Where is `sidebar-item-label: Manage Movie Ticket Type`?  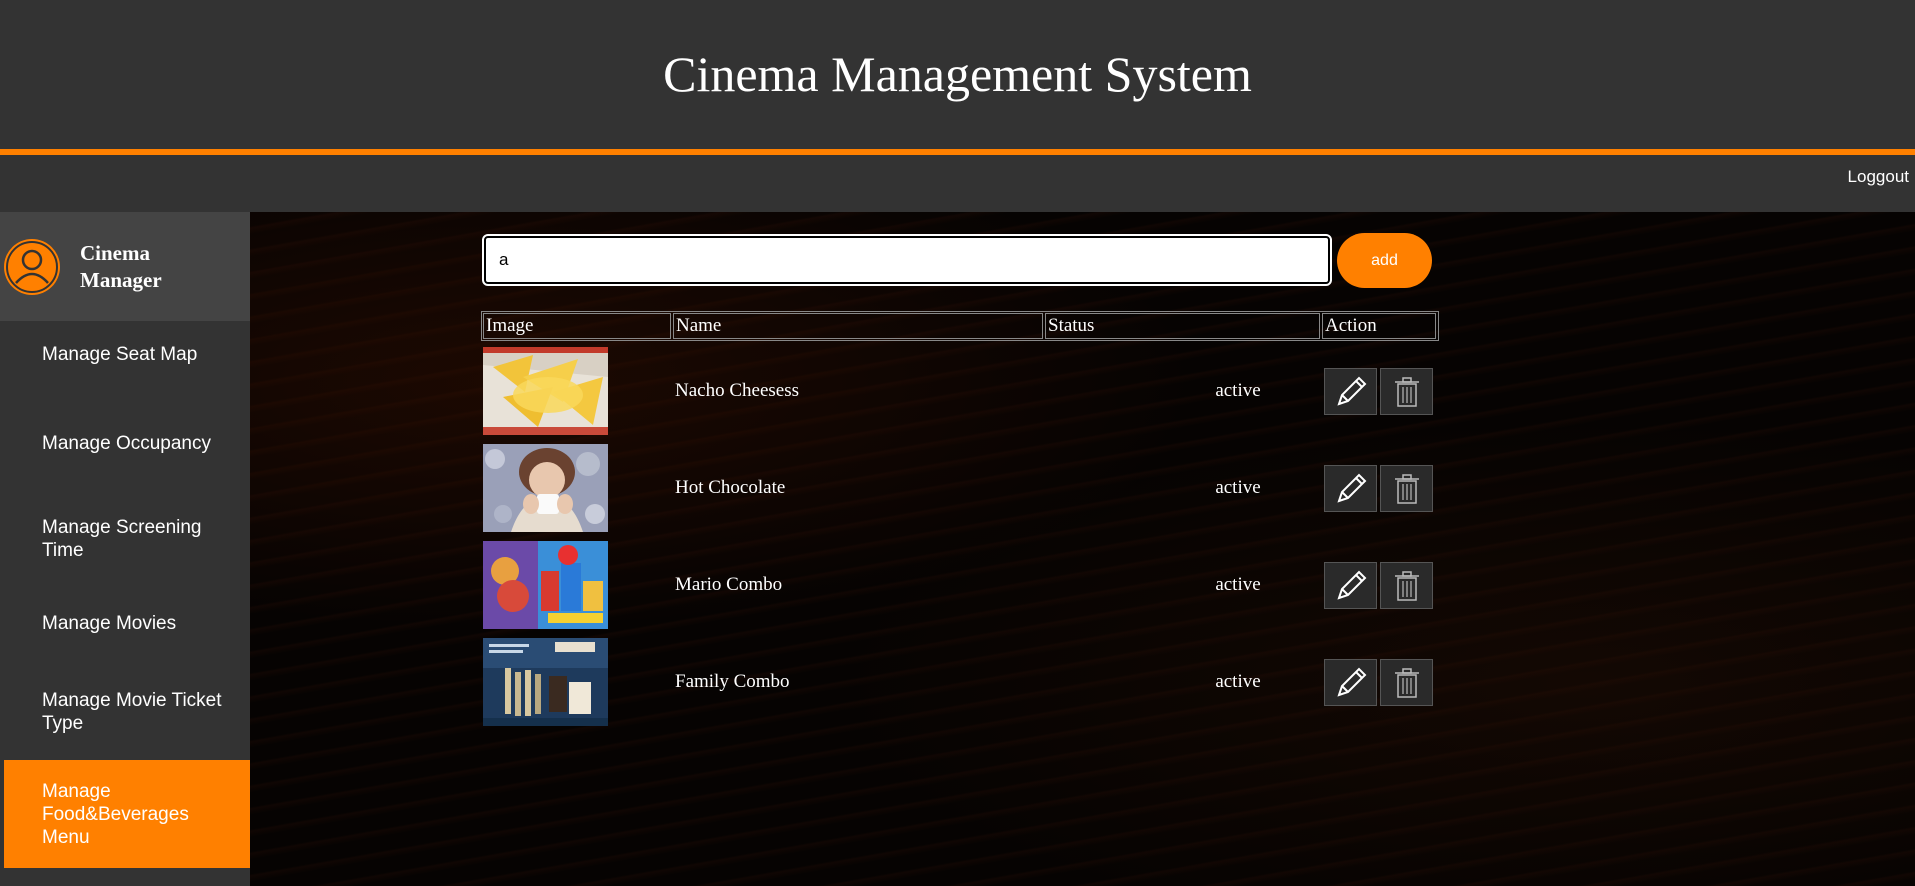 sidebar-item-label: Manage Movie Ticket Type is located at coordinates (132, 712).